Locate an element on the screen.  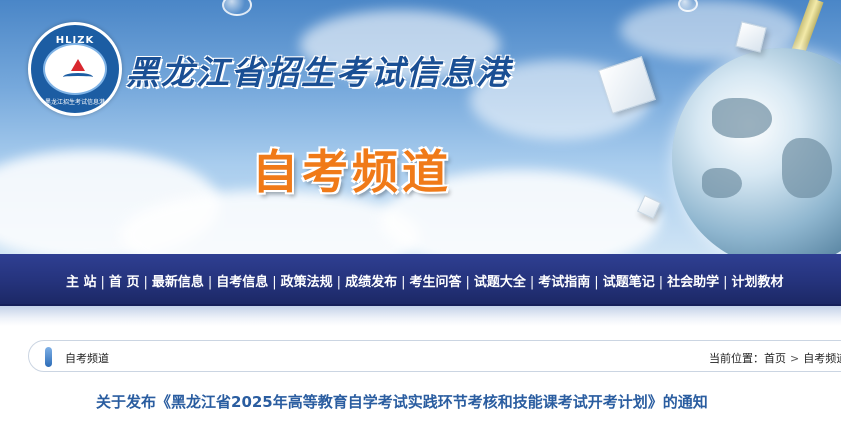
nav-item-8: 考试指南 is located at coordinates (564, 280).